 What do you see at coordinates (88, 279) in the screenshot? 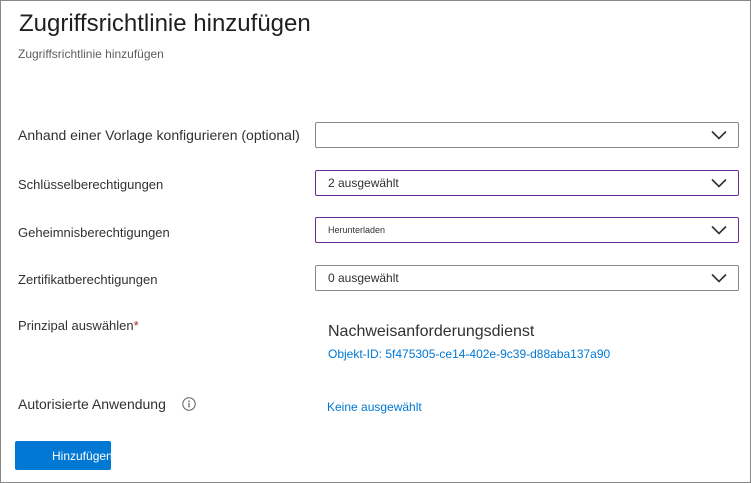
I see `certificate-permissions-label: Zertifikatberechtigungen` at bounding box center [88, 279].